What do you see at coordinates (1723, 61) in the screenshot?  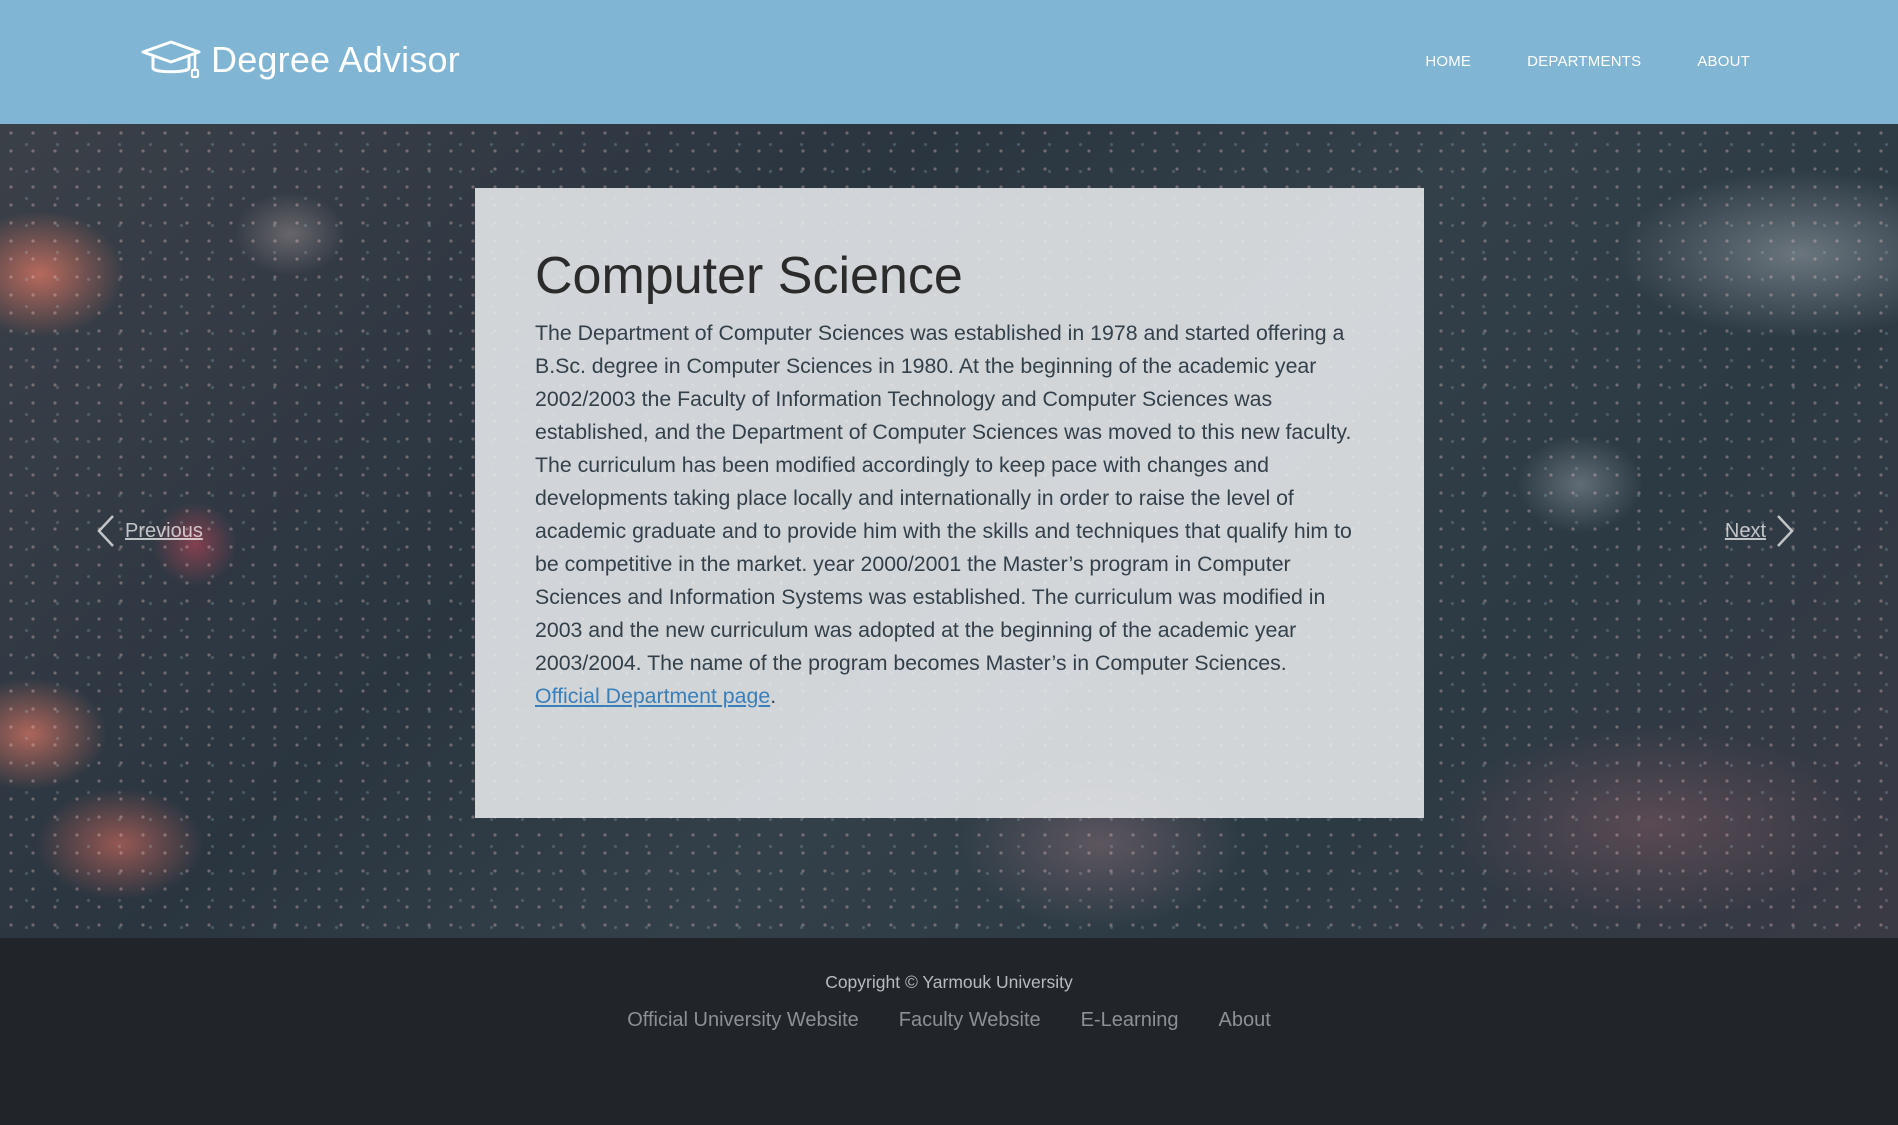 I see `nav-about: ABOUT` at bounding box center [1723, 61].